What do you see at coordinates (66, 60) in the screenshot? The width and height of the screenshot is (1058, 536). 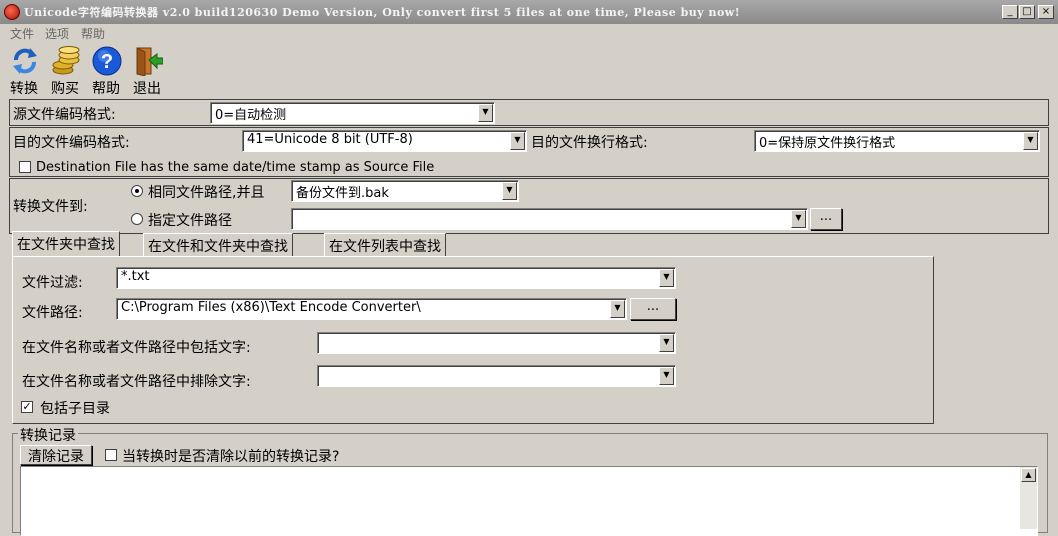 I see `coins-icon` at bounding box center [66, 60].